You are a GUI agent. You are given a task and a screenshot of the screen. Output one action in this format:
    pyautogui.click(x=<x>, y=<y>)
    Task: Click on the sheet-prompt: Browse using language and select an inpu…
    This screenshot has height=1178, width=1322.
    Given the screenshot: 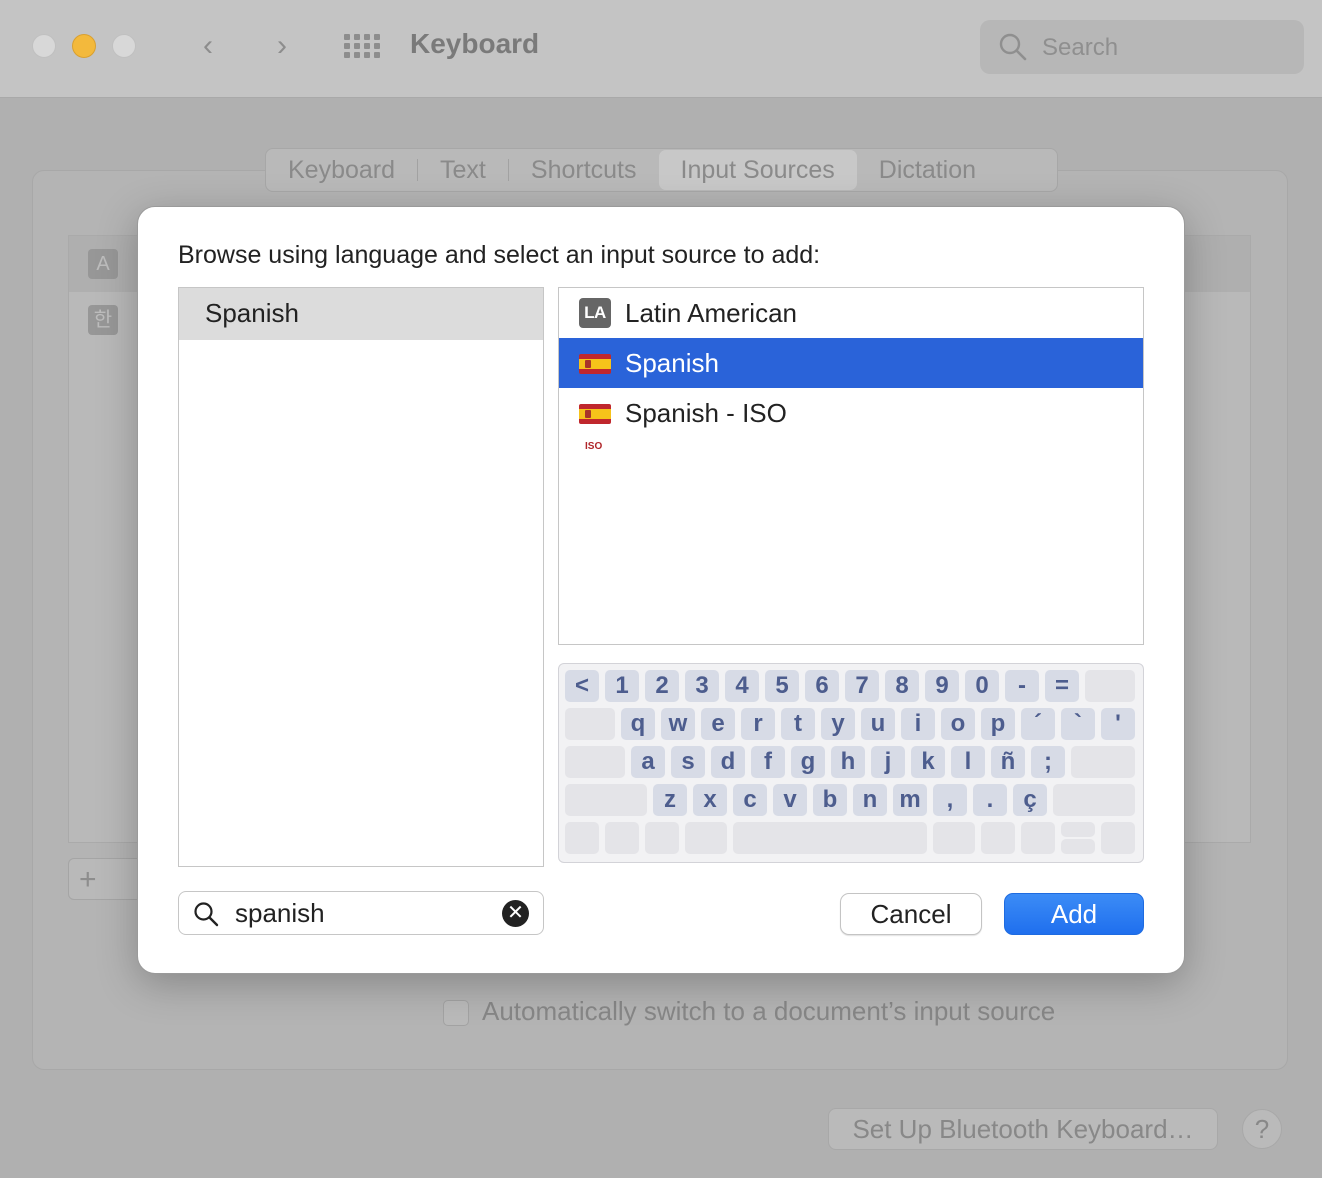 What is the action you would take?
    pyautogui.click(x=499, y=255)
    